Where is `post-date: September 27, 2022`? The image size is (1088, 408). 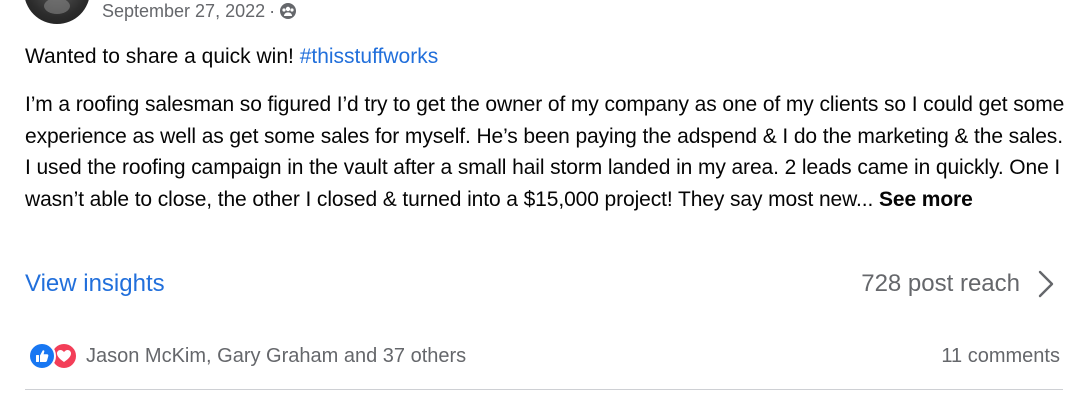
post-date: September 27, 2022 is located at coordinates (183, 11).